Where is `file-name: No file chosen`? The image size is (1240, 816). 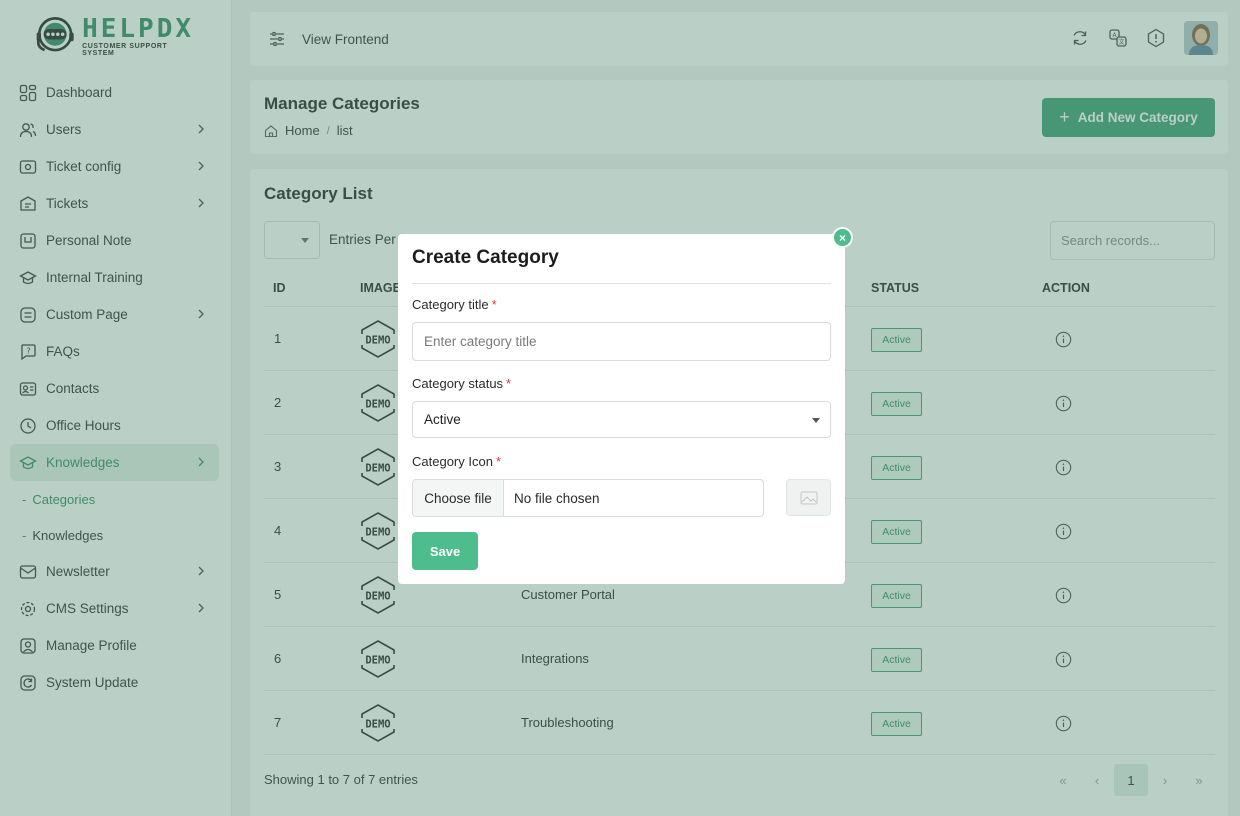
file-name: No file chosen is located at coordinates (557, 498).